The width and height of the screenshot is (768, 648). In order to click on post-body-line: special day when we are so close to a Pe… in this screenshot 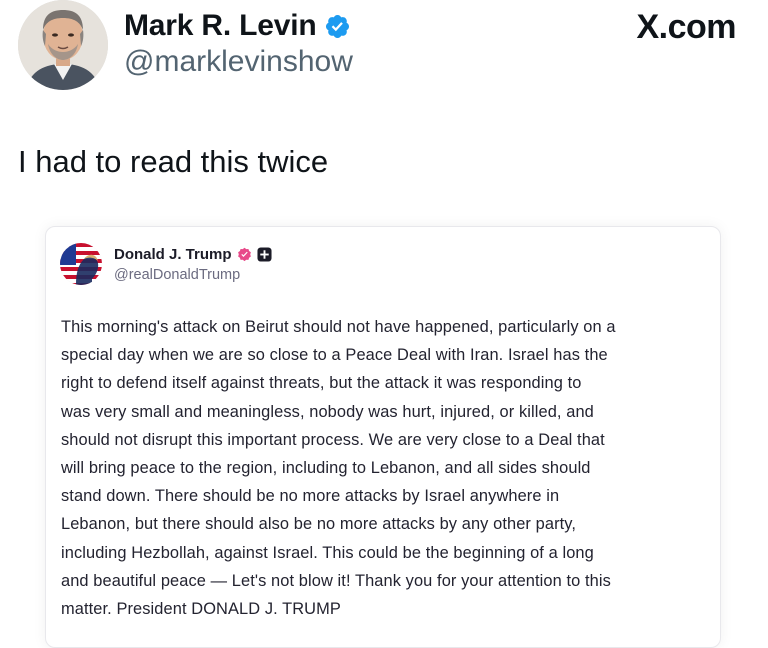, I will do `click(334, 355)`.